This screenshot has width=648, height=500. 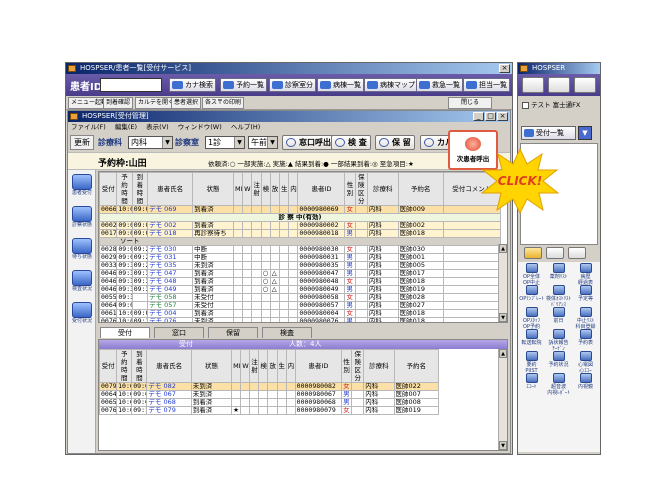 I want to click on sidebar-item-waiting: 待ち状態, so click(x=82, y=251).